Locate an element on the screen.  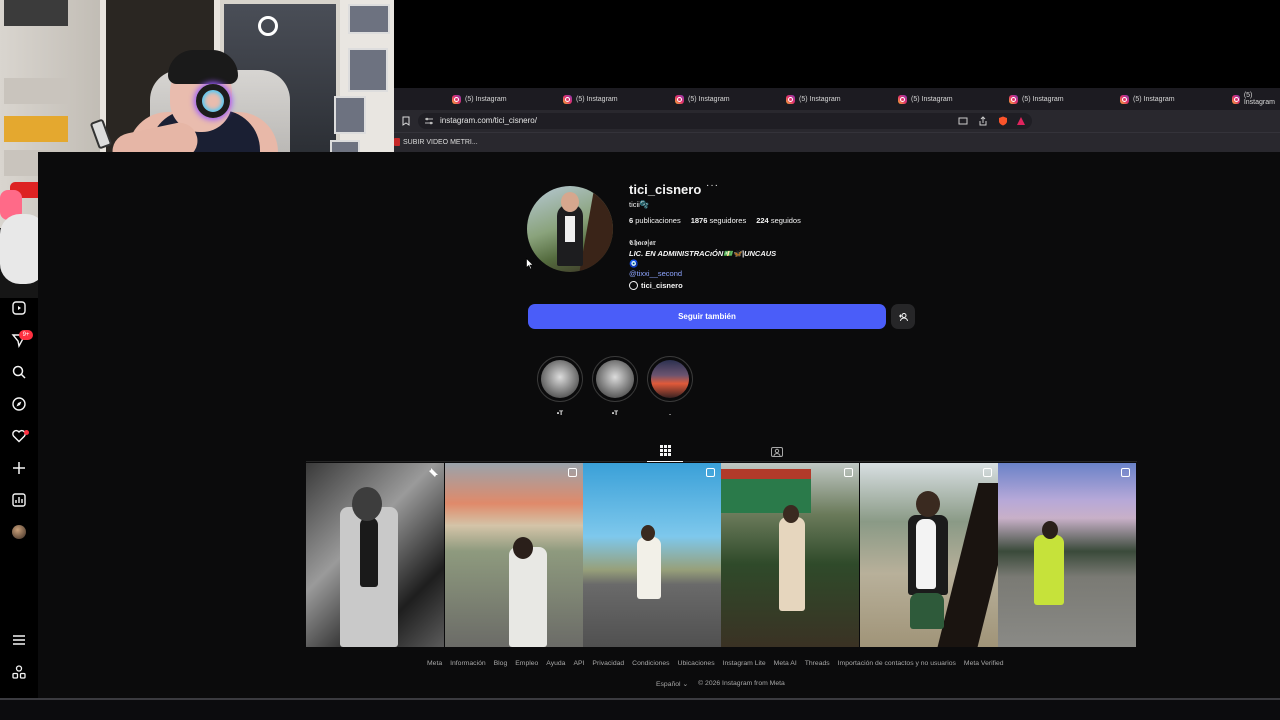
nike-box is located at coordinates (36, 129).